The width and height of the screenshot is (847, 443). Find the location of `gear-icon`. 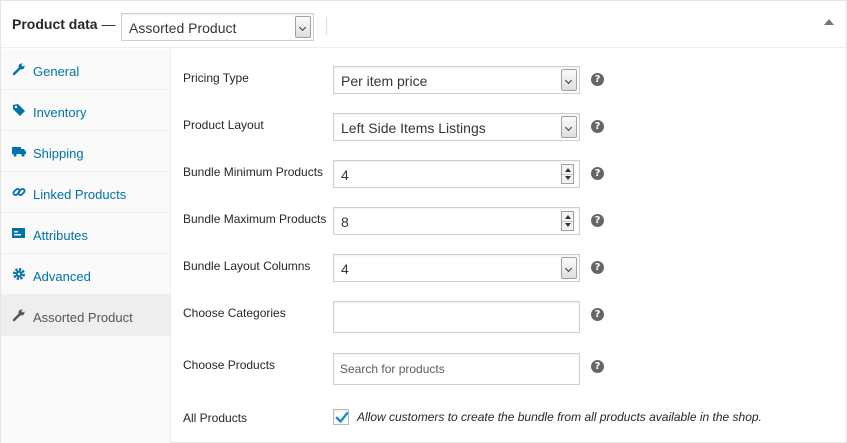

gear-icon is located at coordinates (19, 274).